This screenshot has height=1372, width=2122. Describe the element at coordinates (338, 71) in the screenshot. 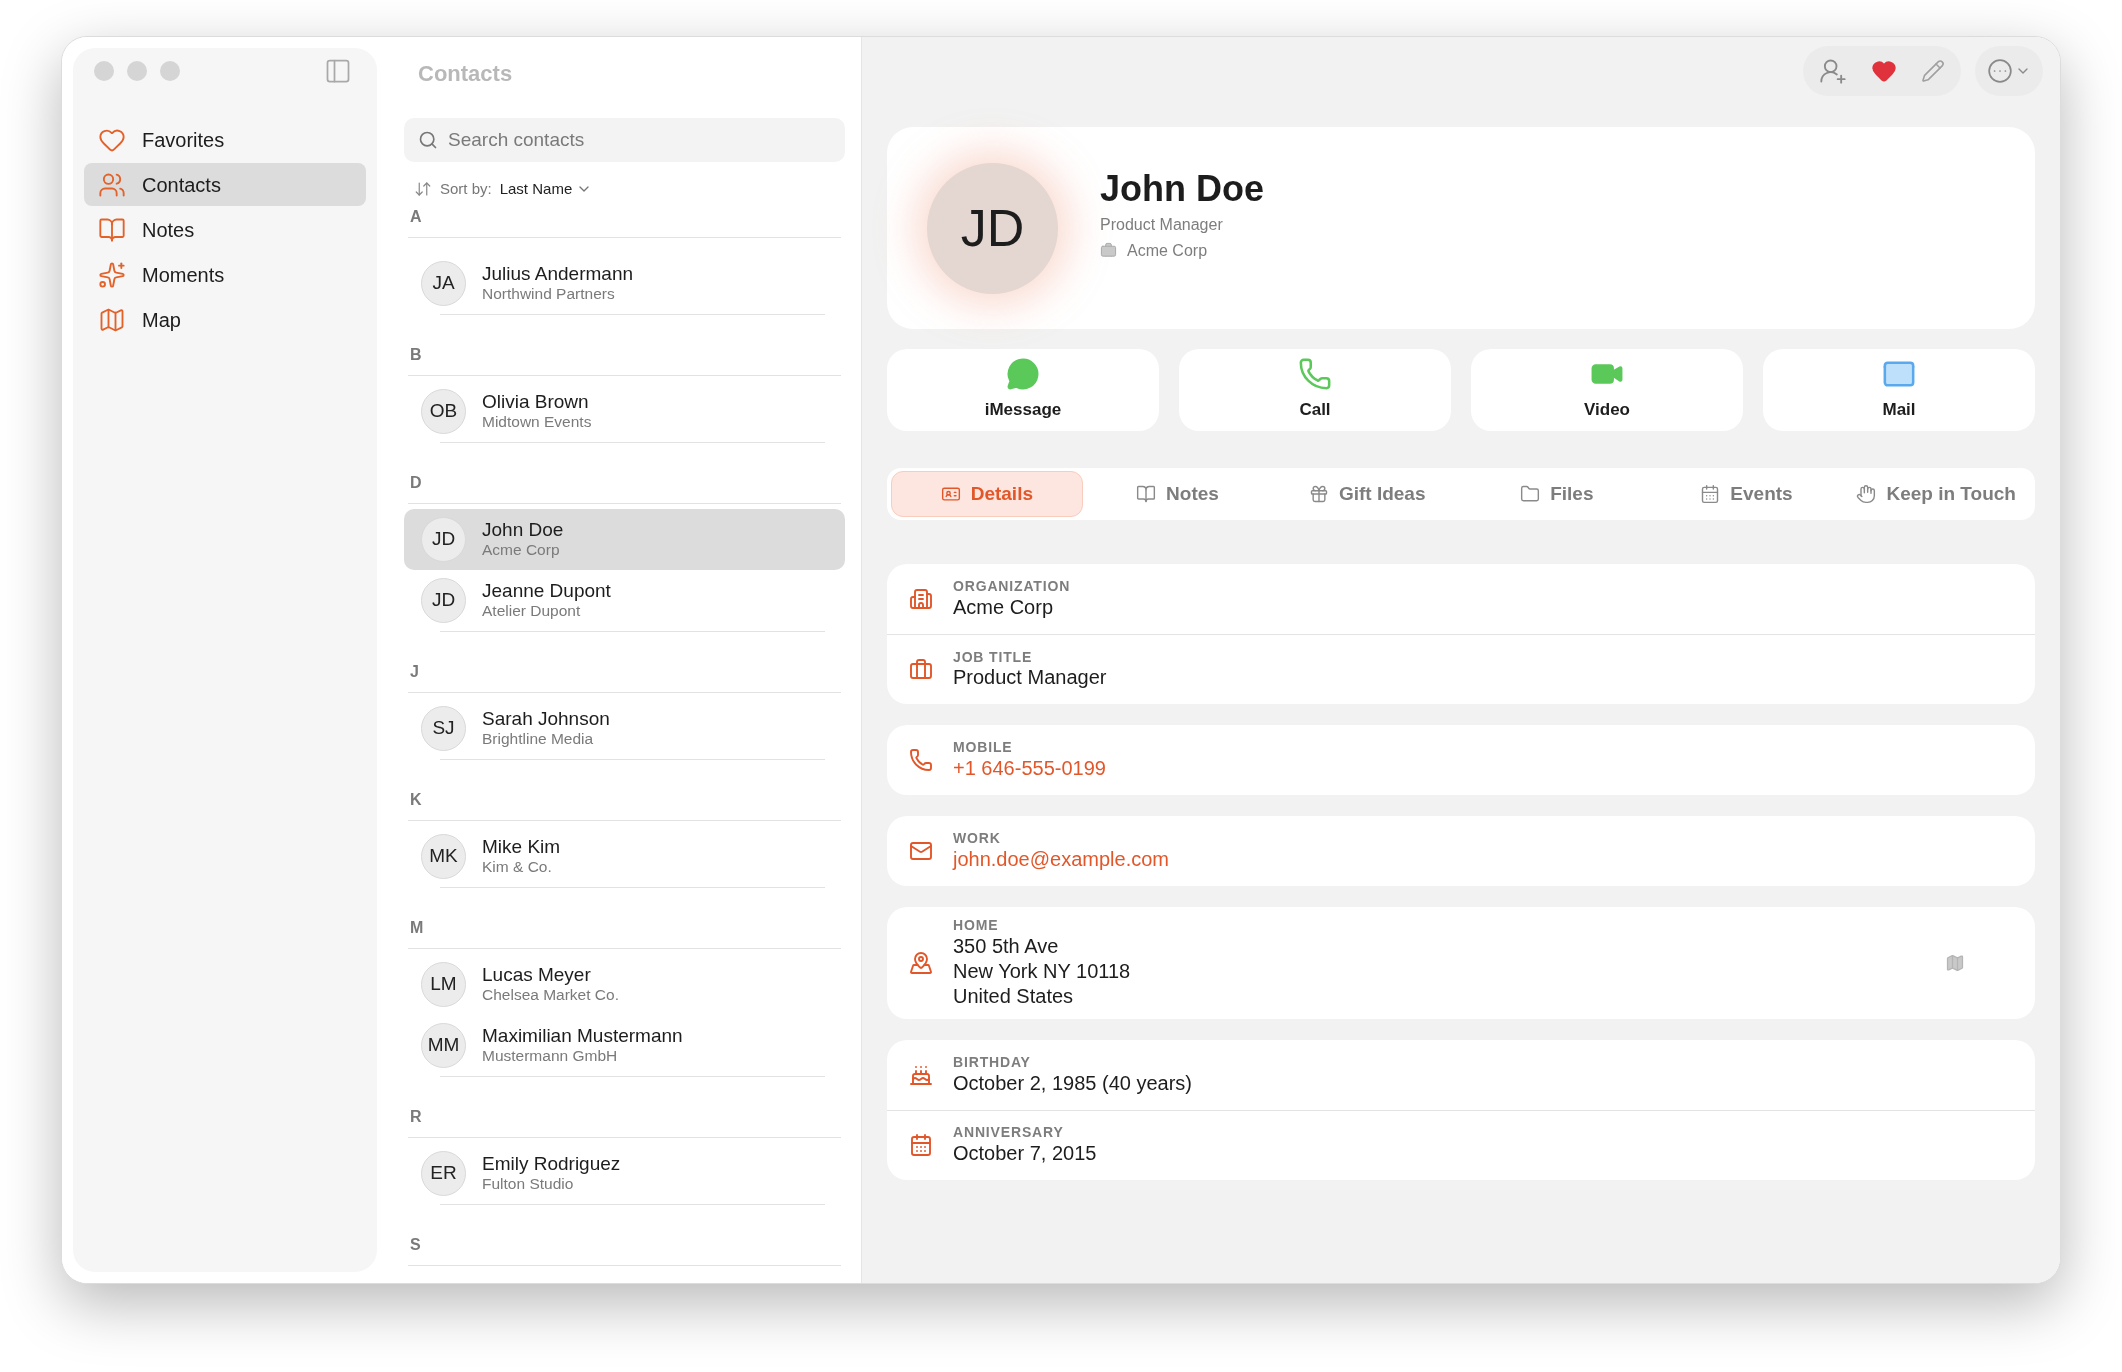

I see `sidebar-toggle-icon` at that location.